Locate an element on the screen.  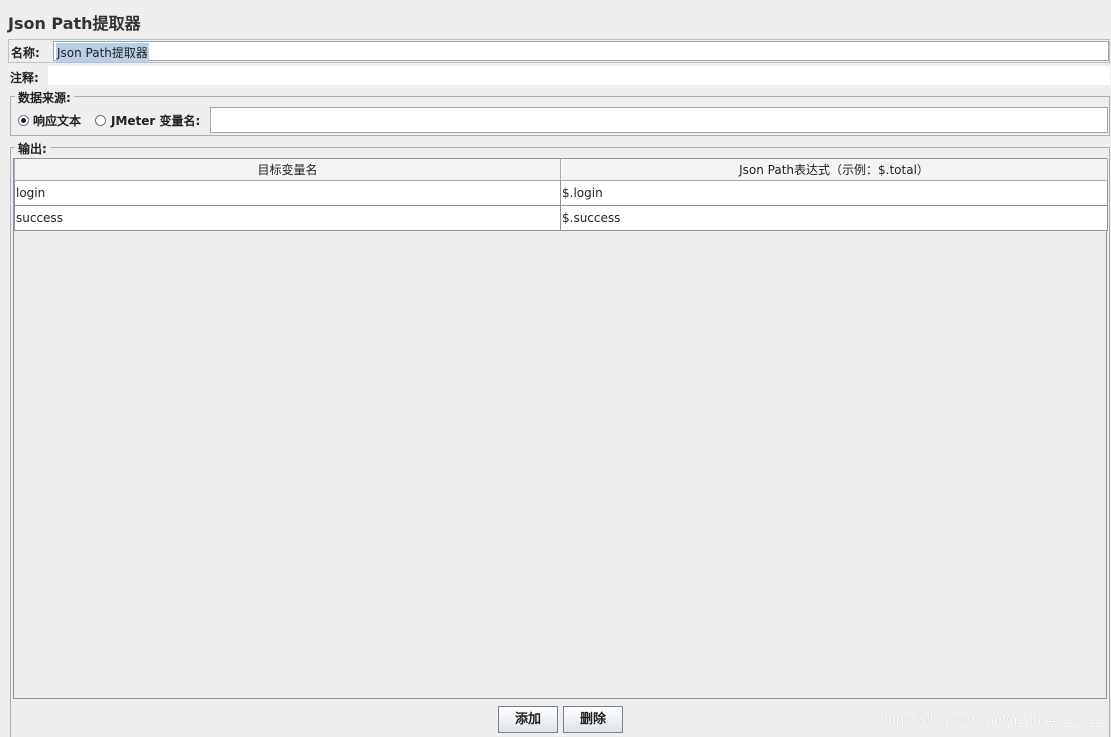
name-row: 名称: Json Path提取器 is located at coordinates (559, 51).